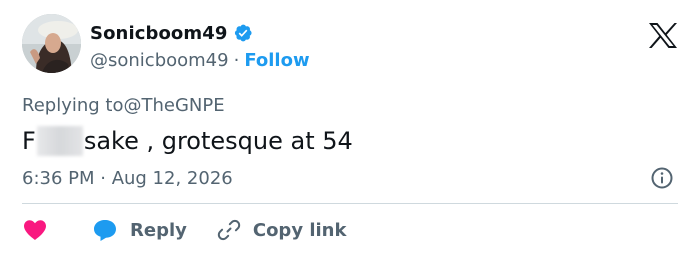 Image resolution: width=700 pixels, height=256 pixels. Describe the element at coordinates (105, 230) in the screenshot. I see `reply-bubble-icon` at that location.